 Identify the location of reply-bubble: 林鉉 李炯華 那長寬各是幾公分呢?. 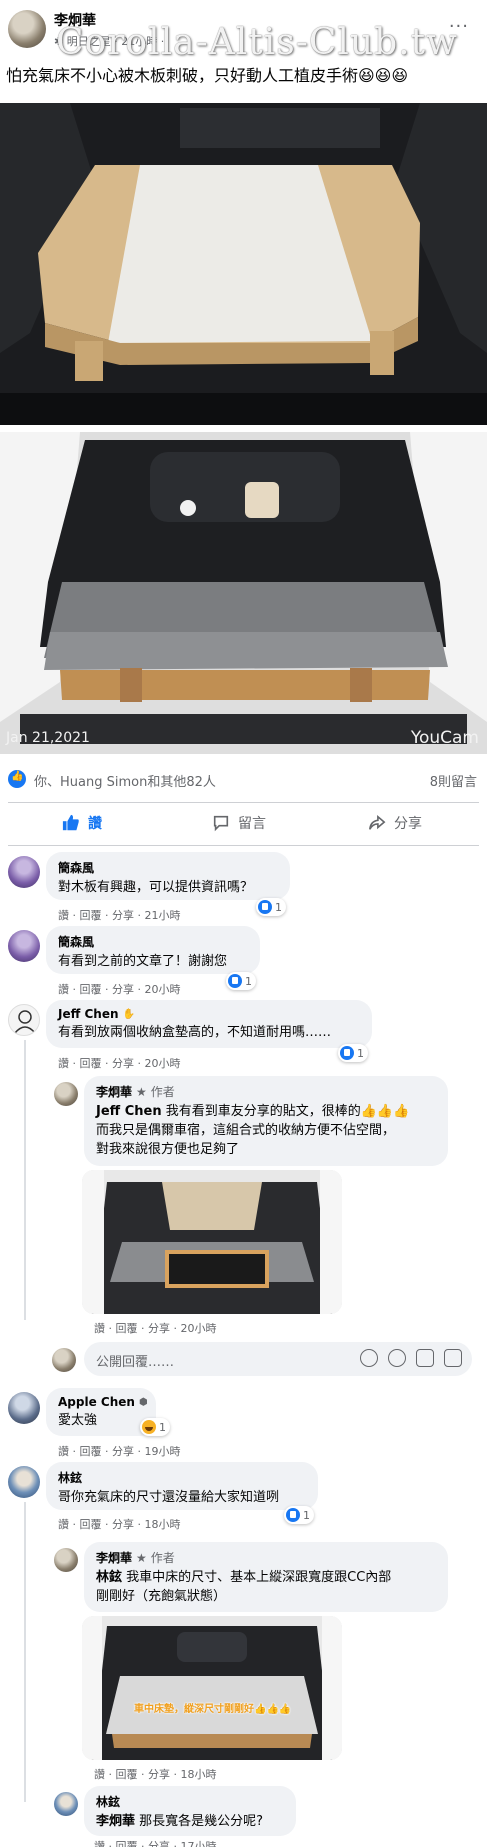
(190, 1811).